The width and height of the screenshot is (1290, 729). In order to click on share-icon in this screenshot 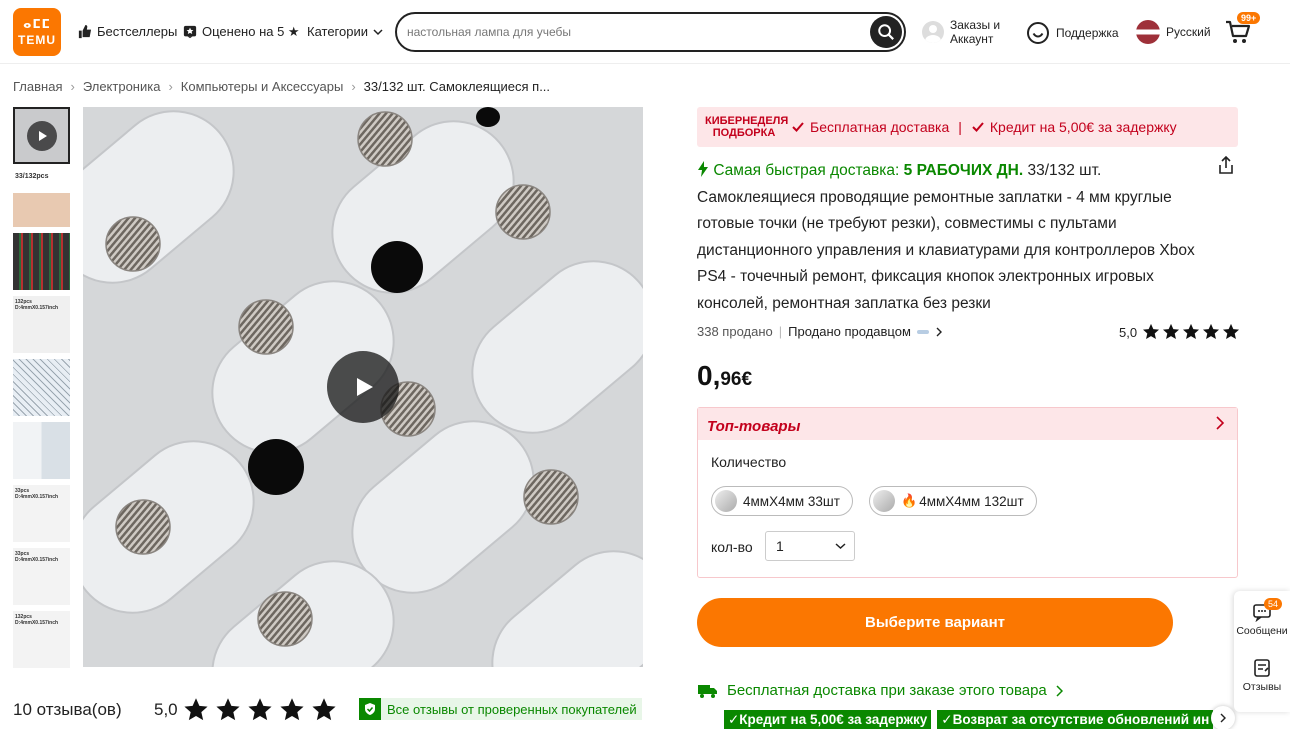, I will do `click(1226, 164)`.